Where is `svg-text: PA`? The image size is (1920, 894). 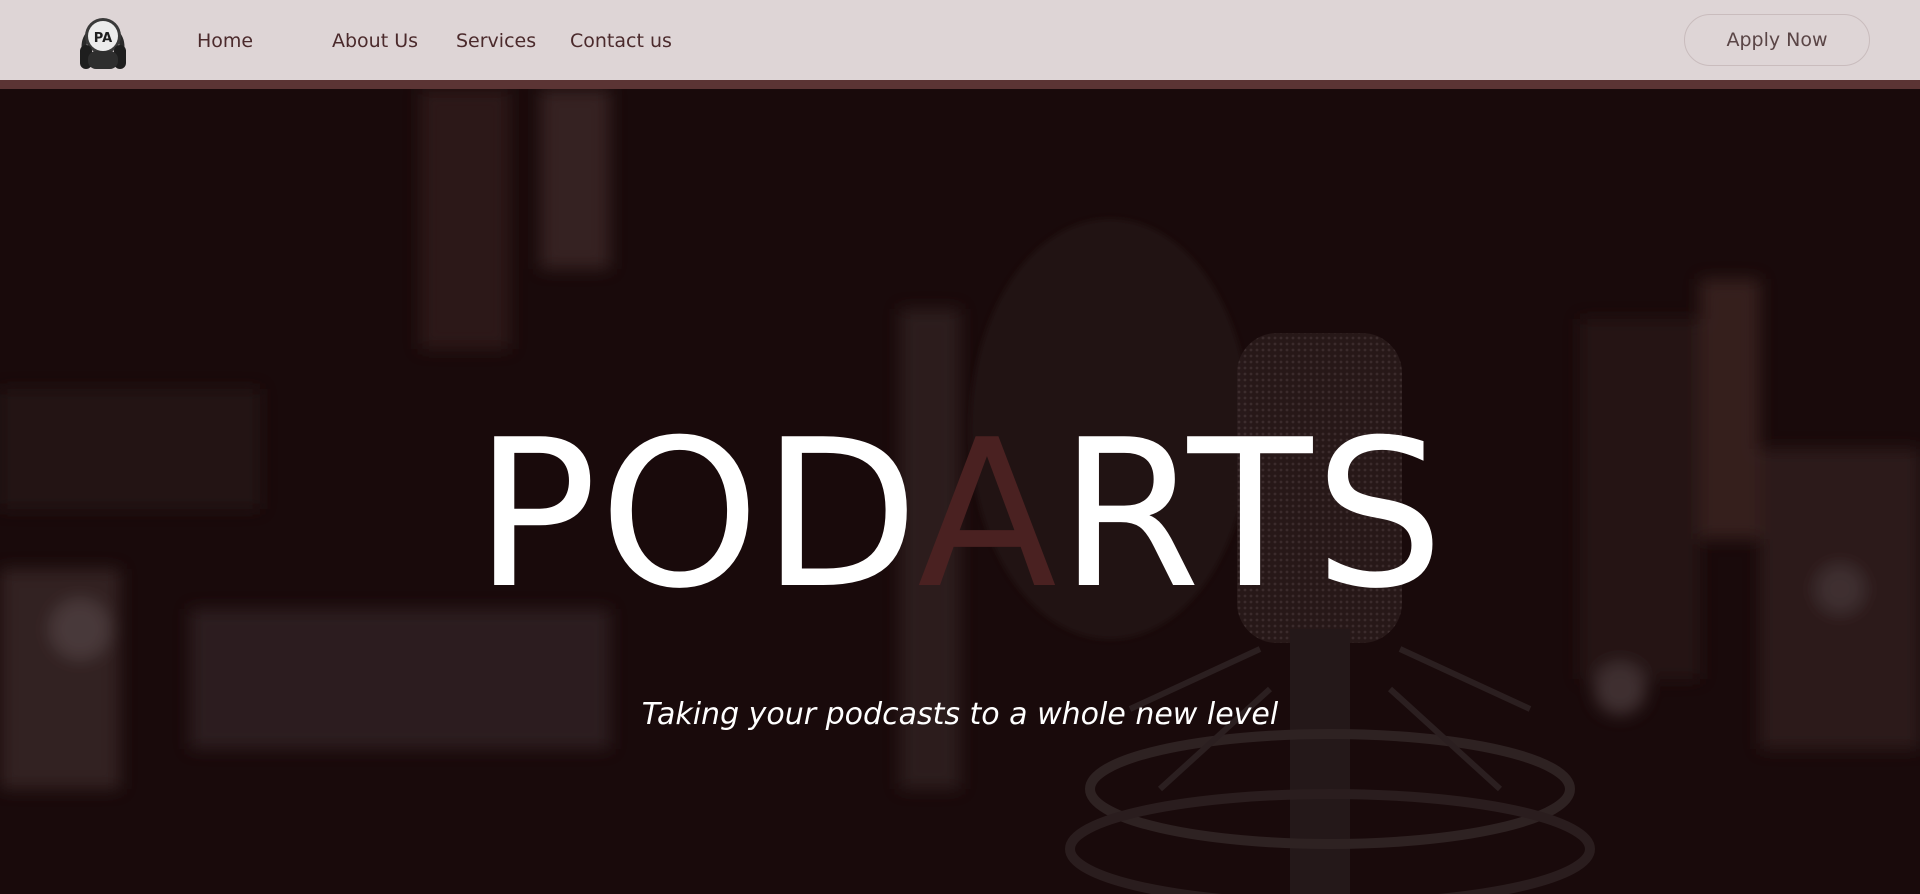
svg-text: PA is located at coordinates (103, 38).